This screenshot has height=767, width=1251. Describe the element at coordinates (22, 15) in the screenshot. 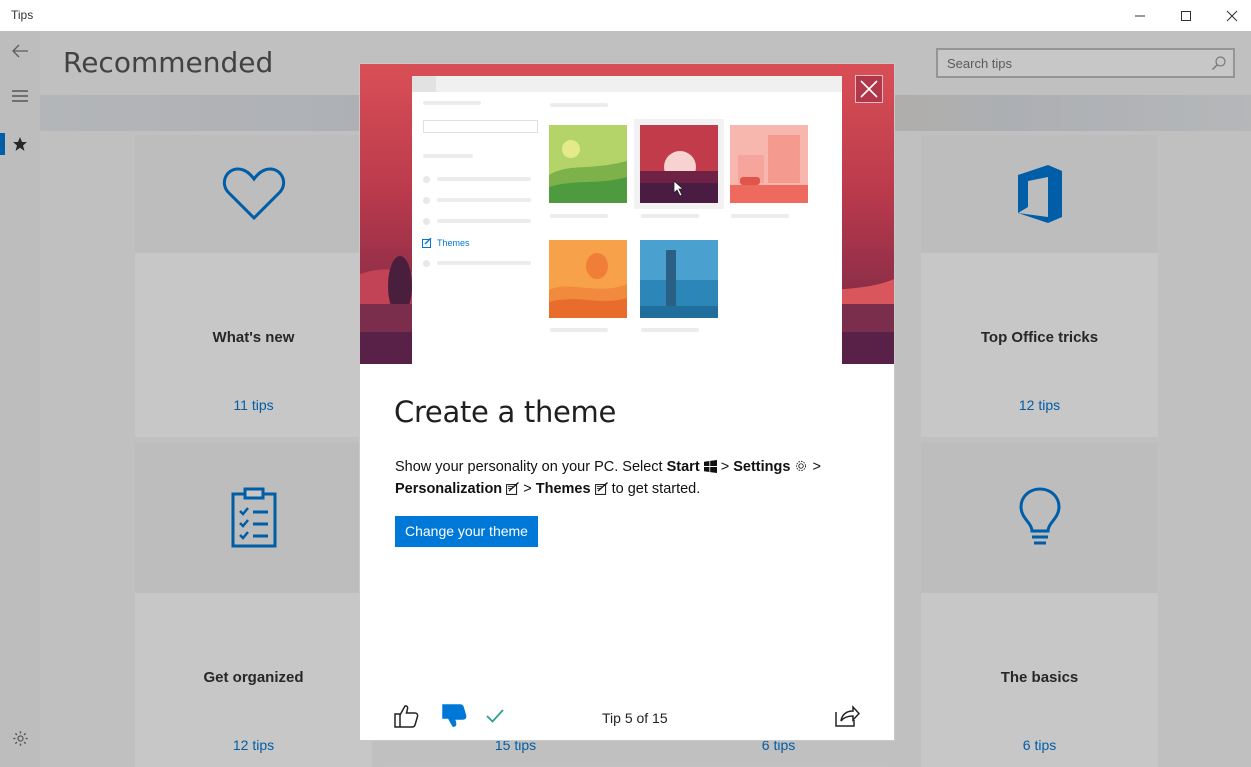

I see `app-title: Tips` at that location.